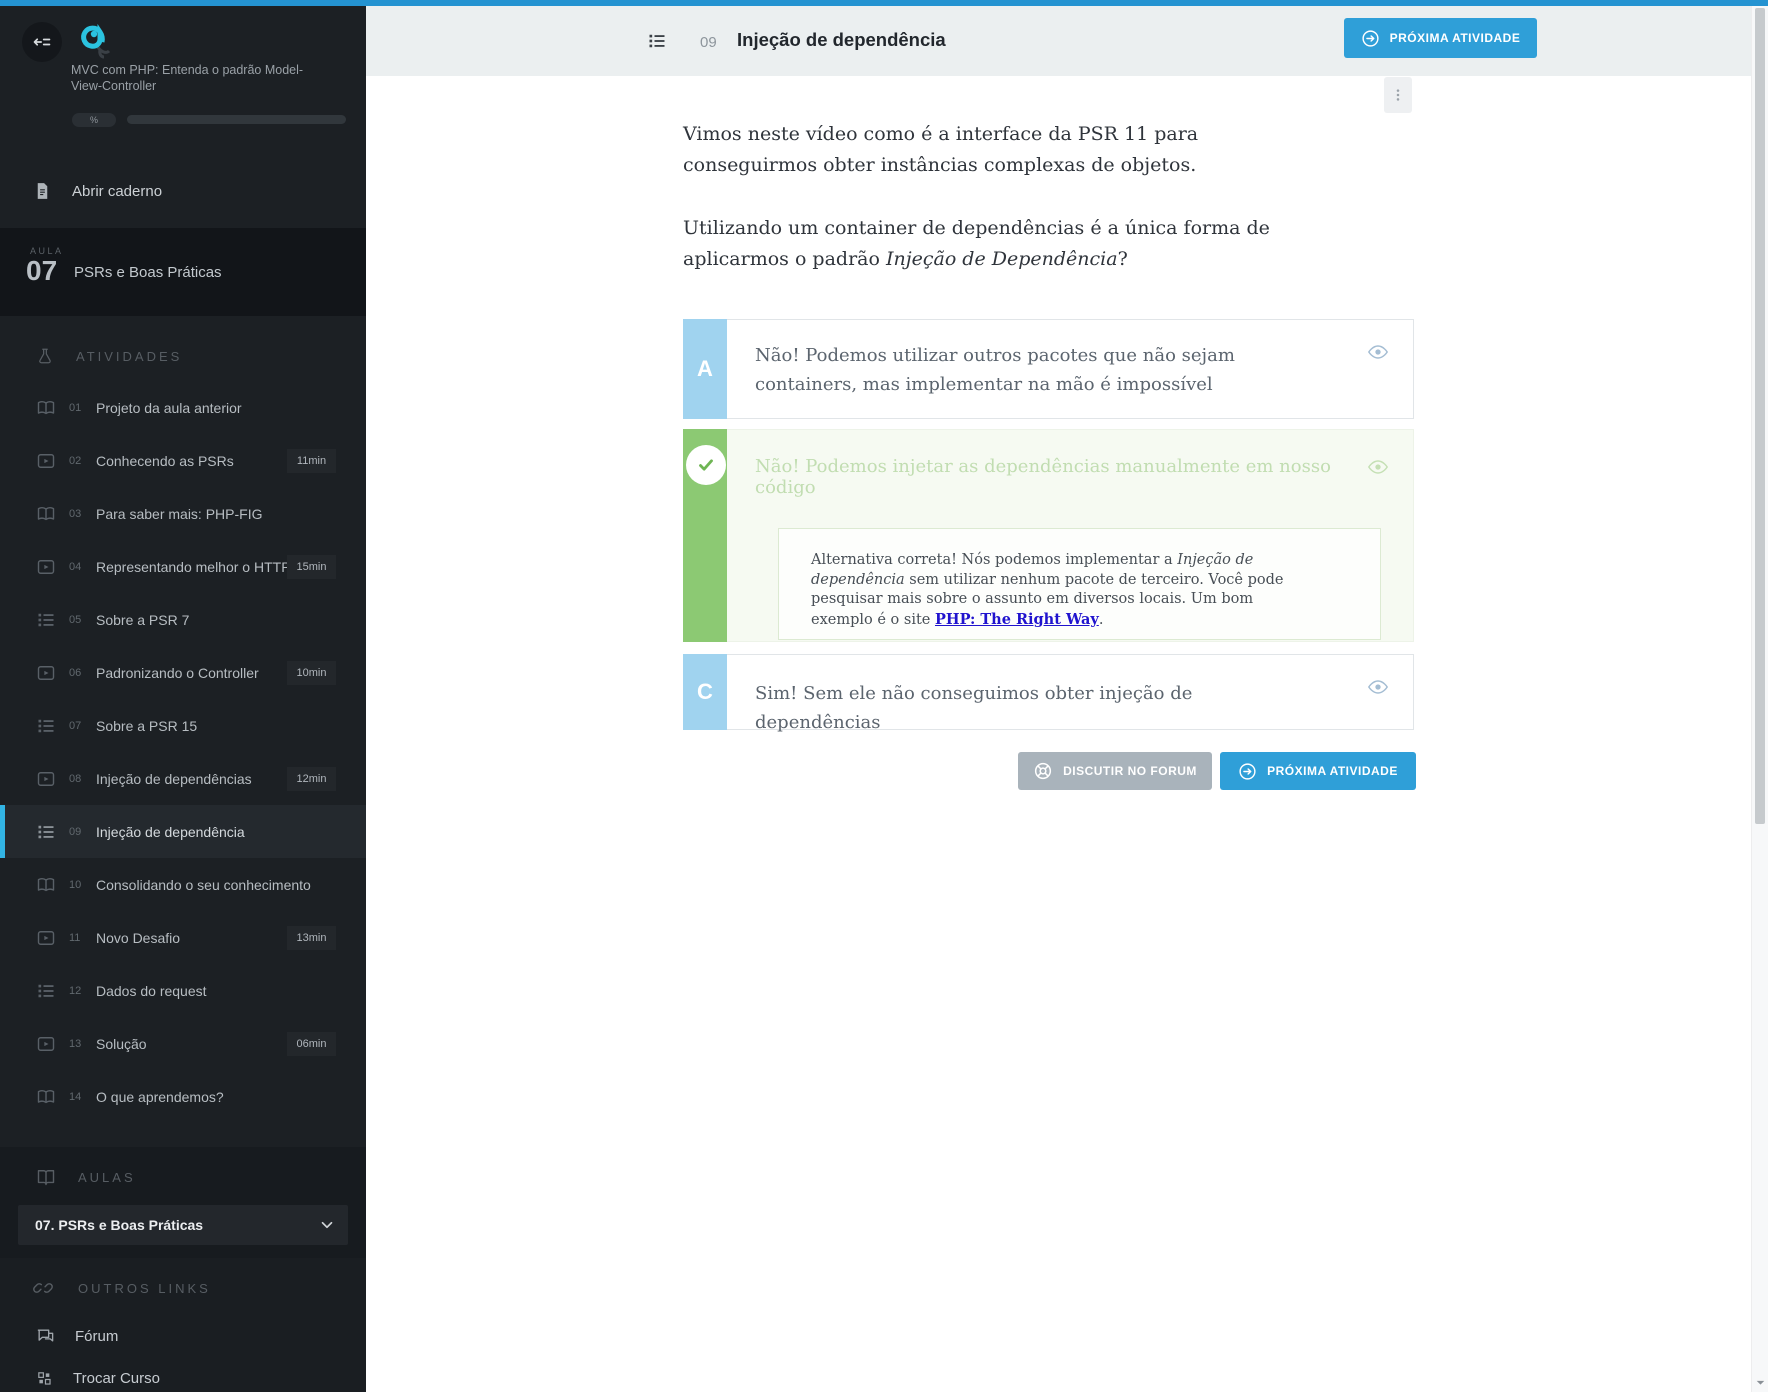 The width and height of the screenshot is (1768, 1392). Describe the element at coordinates (129, 356) in the screenshot. I see `activities-header-label: ATIVIDADES` at that location.